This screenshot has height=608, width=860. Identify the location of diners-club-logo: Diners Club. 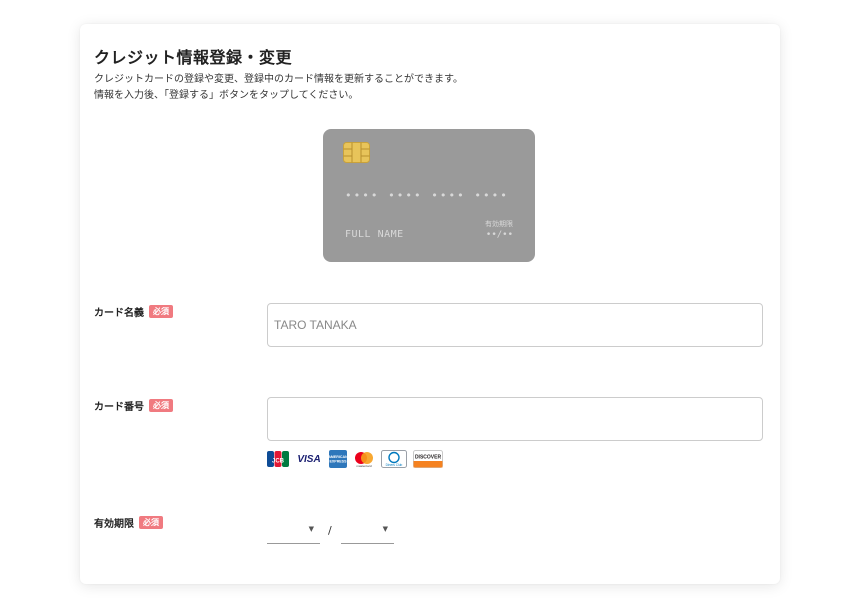
(394, 459).